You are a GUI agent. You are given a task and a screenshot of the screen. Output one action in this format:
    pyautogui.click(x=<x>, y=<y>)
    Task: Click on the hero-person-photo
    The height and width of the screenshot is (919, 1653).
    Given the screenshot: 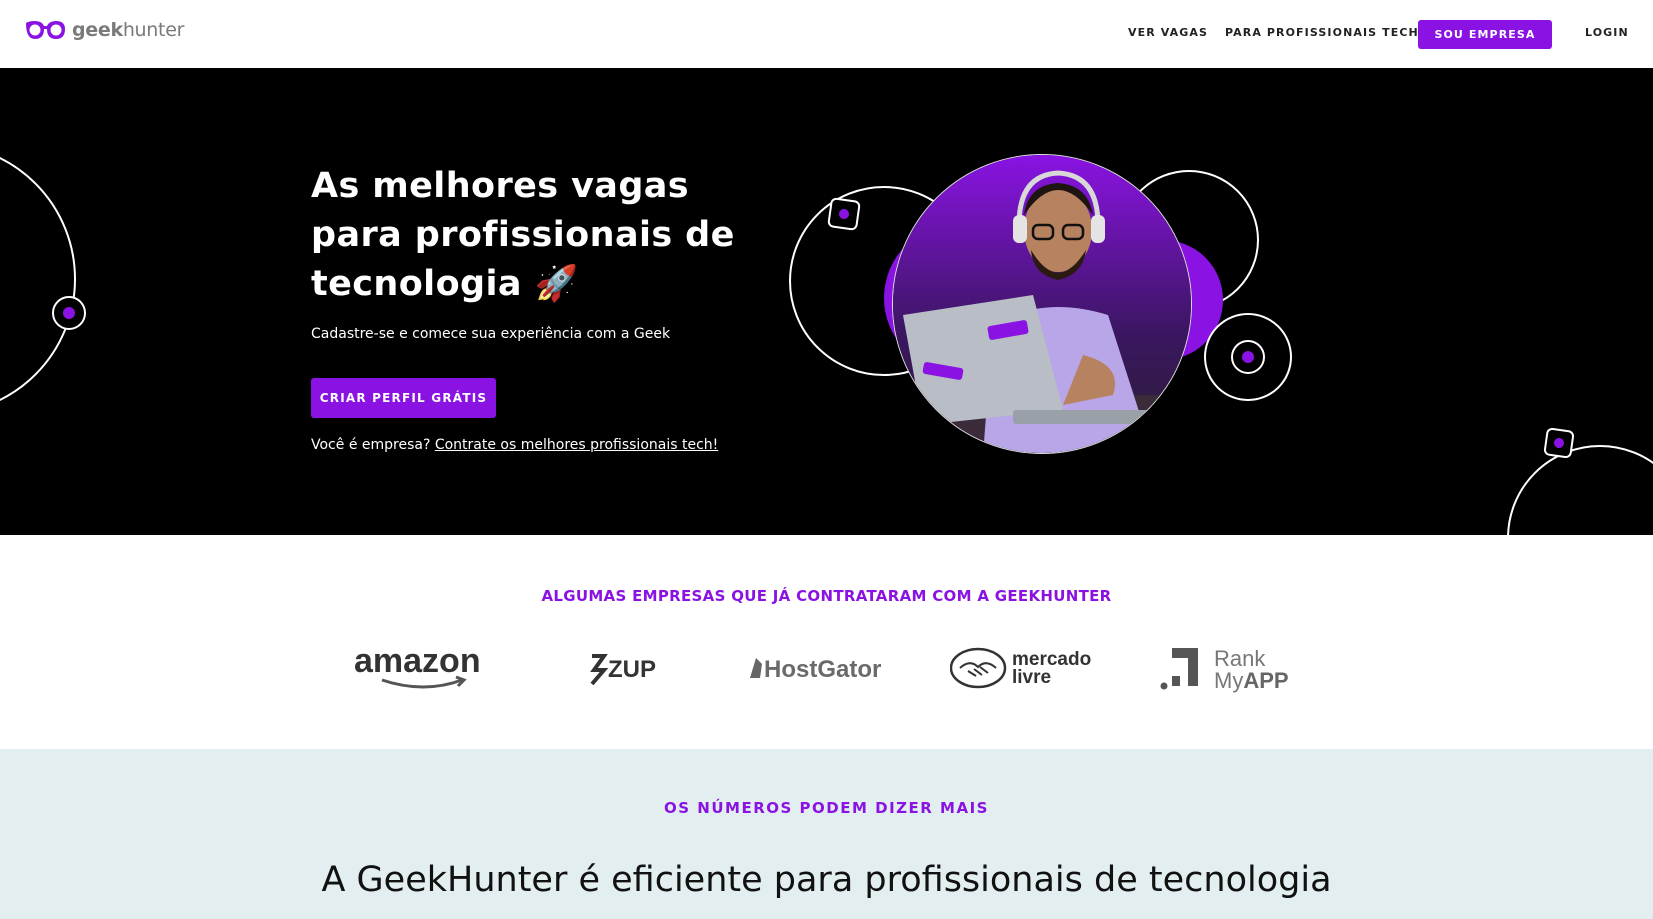 What is the action you would take?
    pyautogui.click(x=1042, y=304)
    